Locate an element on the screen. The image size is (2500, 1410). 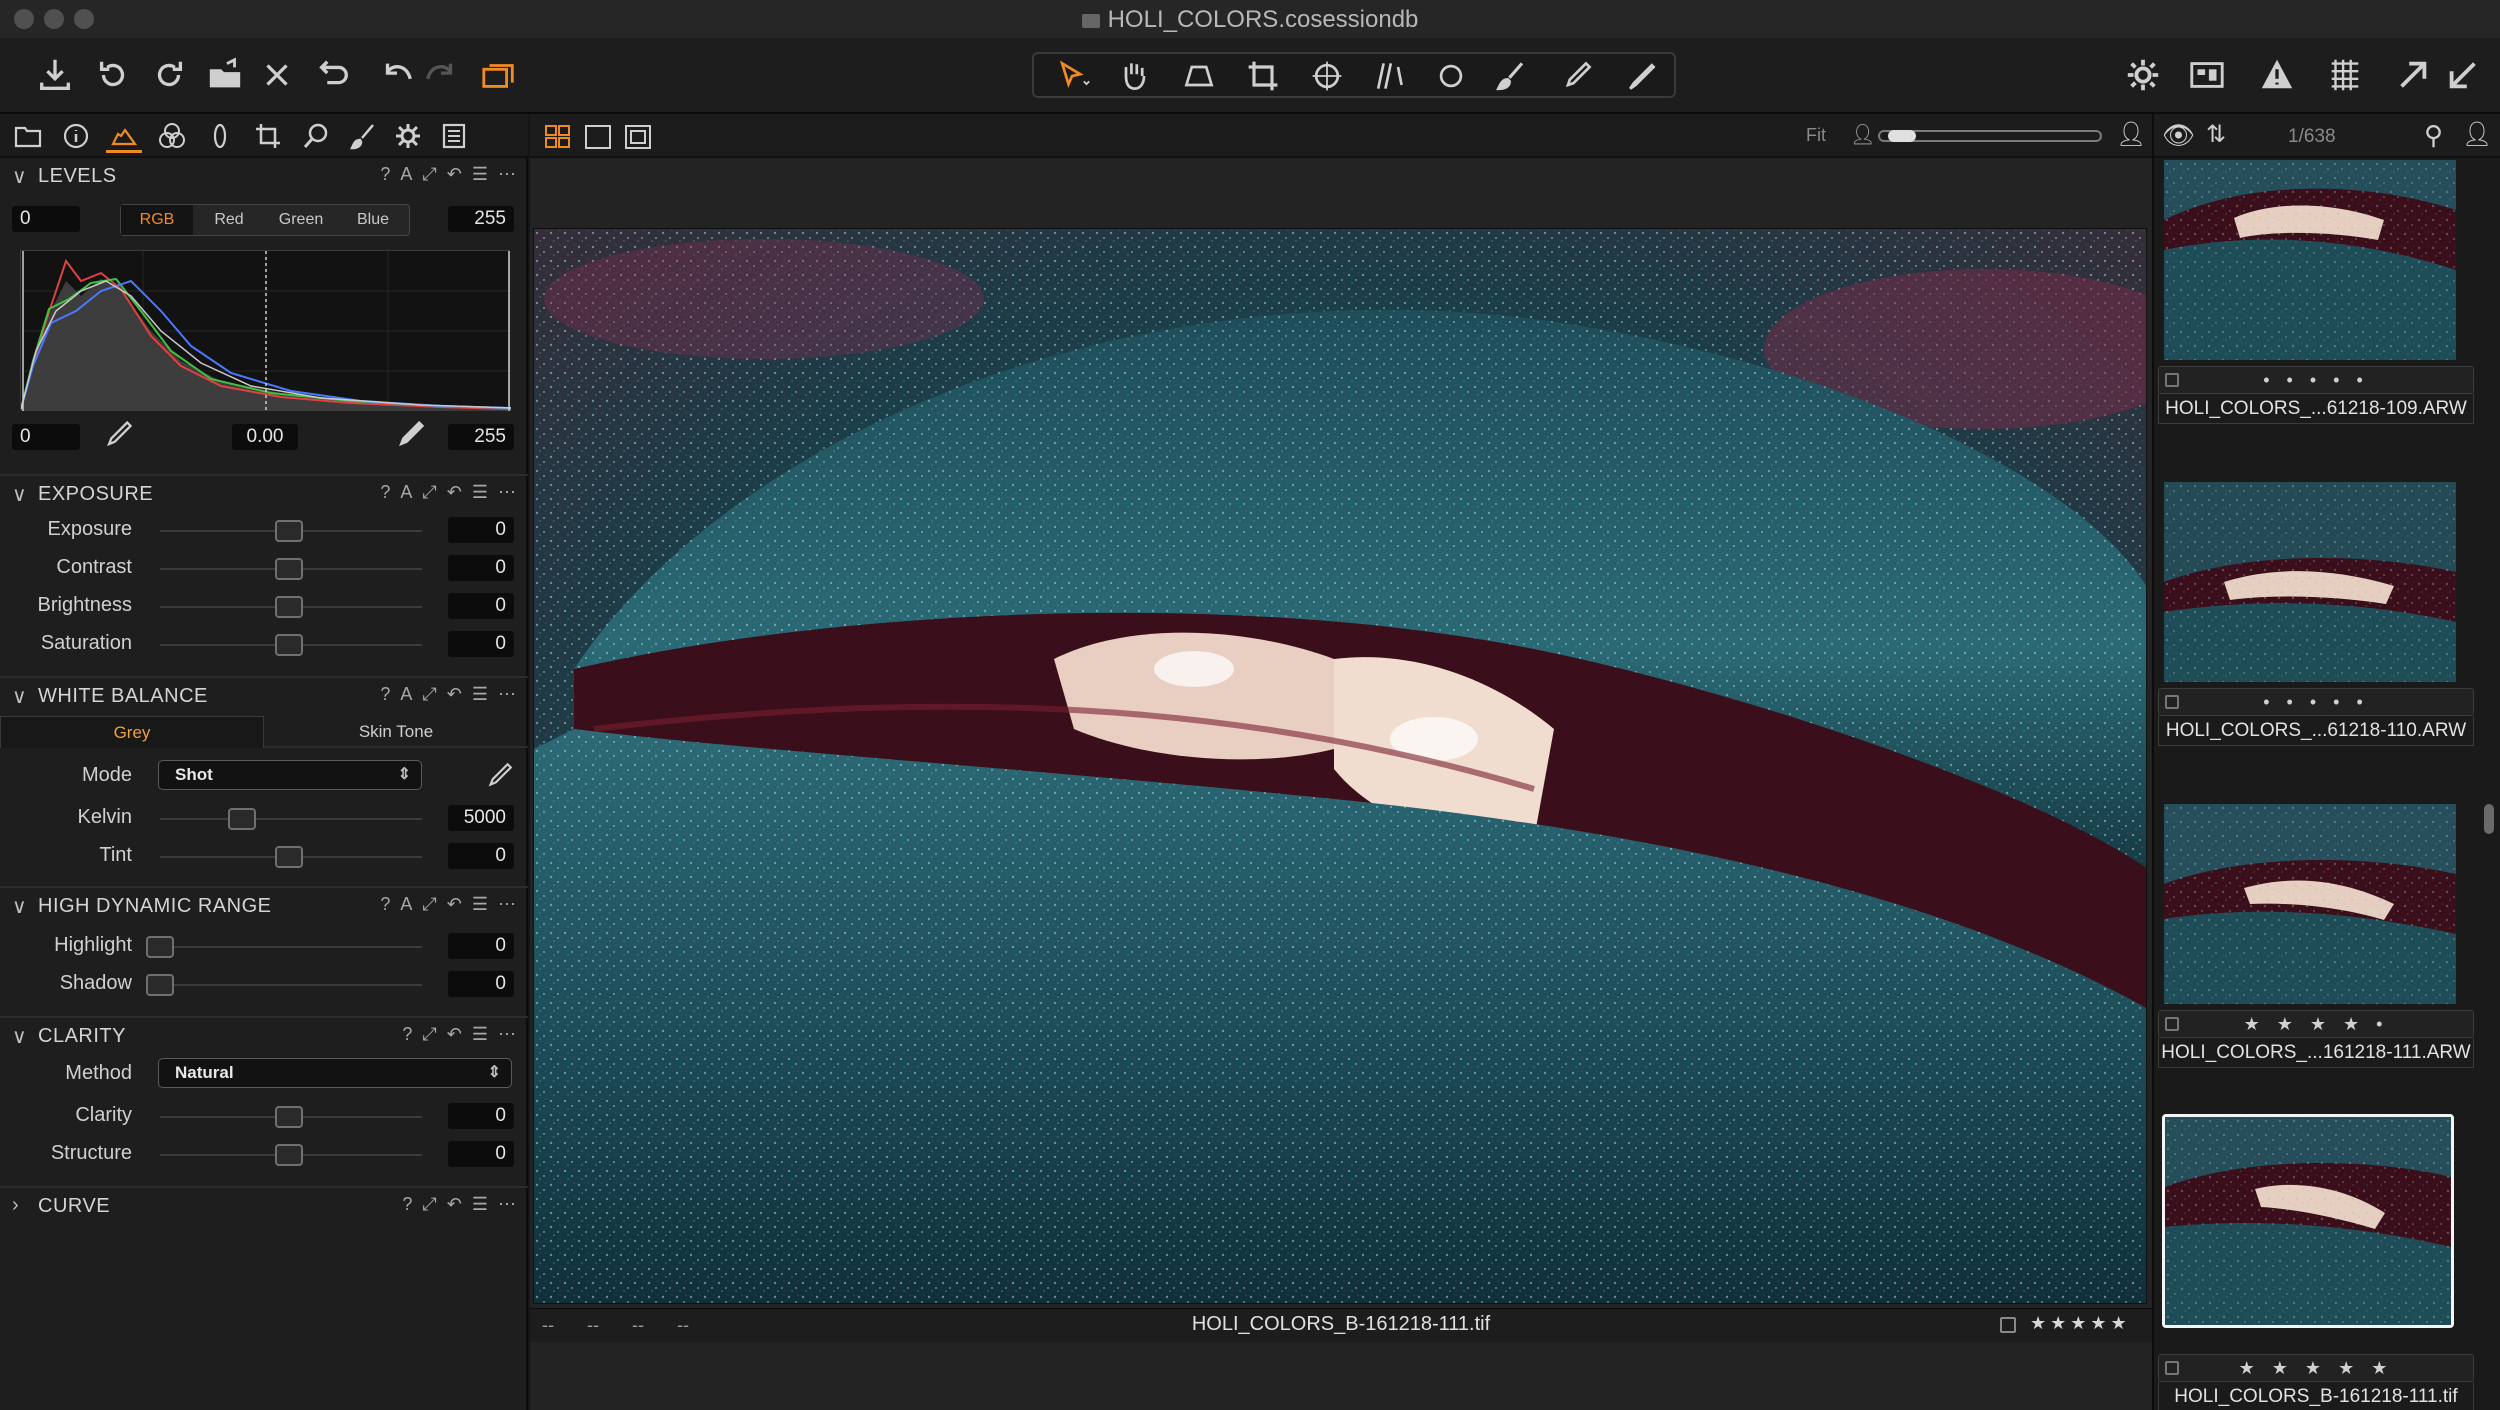
select-tool-button is located at coordinates (1073, 76).